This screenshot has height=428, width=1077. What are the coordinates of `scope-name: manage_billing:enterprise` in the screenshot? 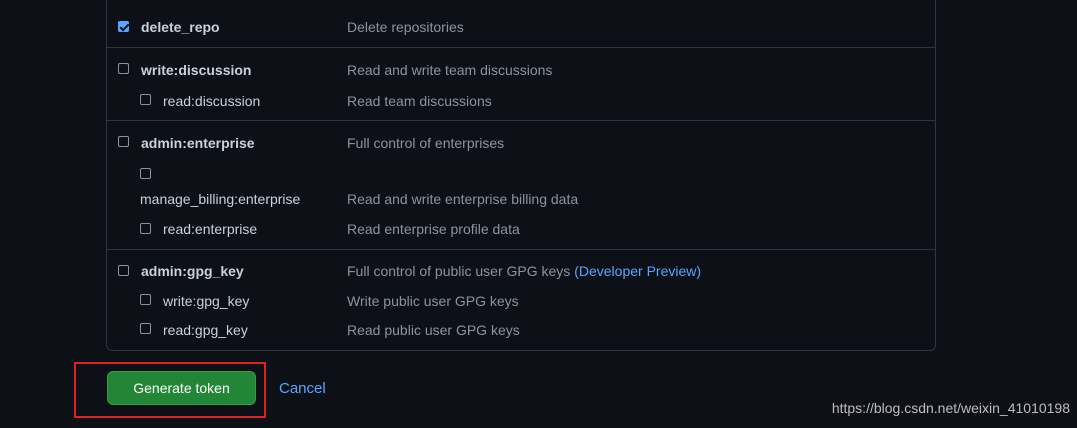 It's located at (220, 199).